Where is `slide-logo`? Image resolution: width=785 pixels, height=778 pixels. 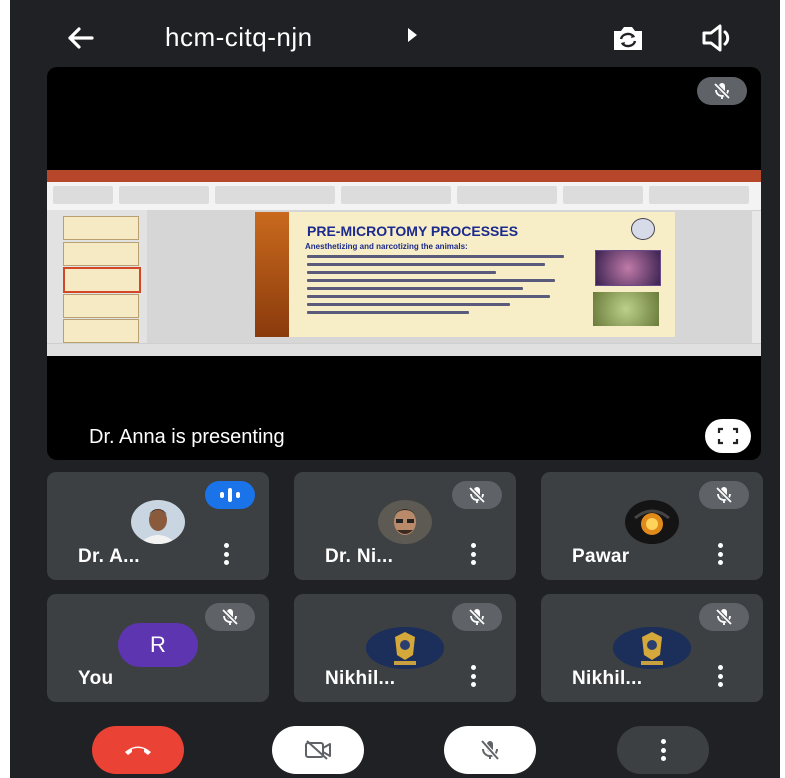
slide-logo is located at coordinates (643, 229).